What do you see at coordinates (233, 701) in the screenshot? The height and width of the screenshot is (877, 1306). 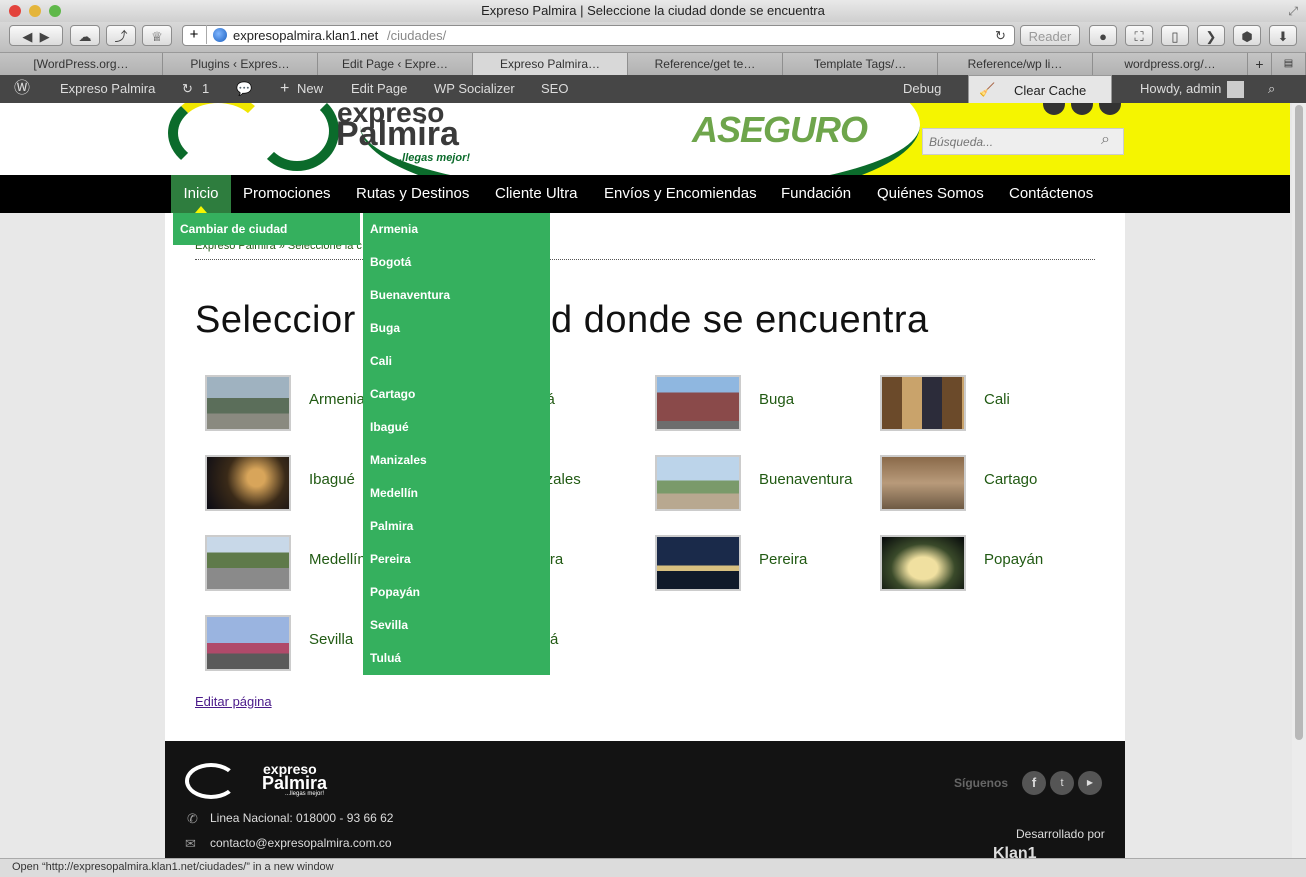 I see `edit-page-link: Editar página` at bounding box center [233, 701].